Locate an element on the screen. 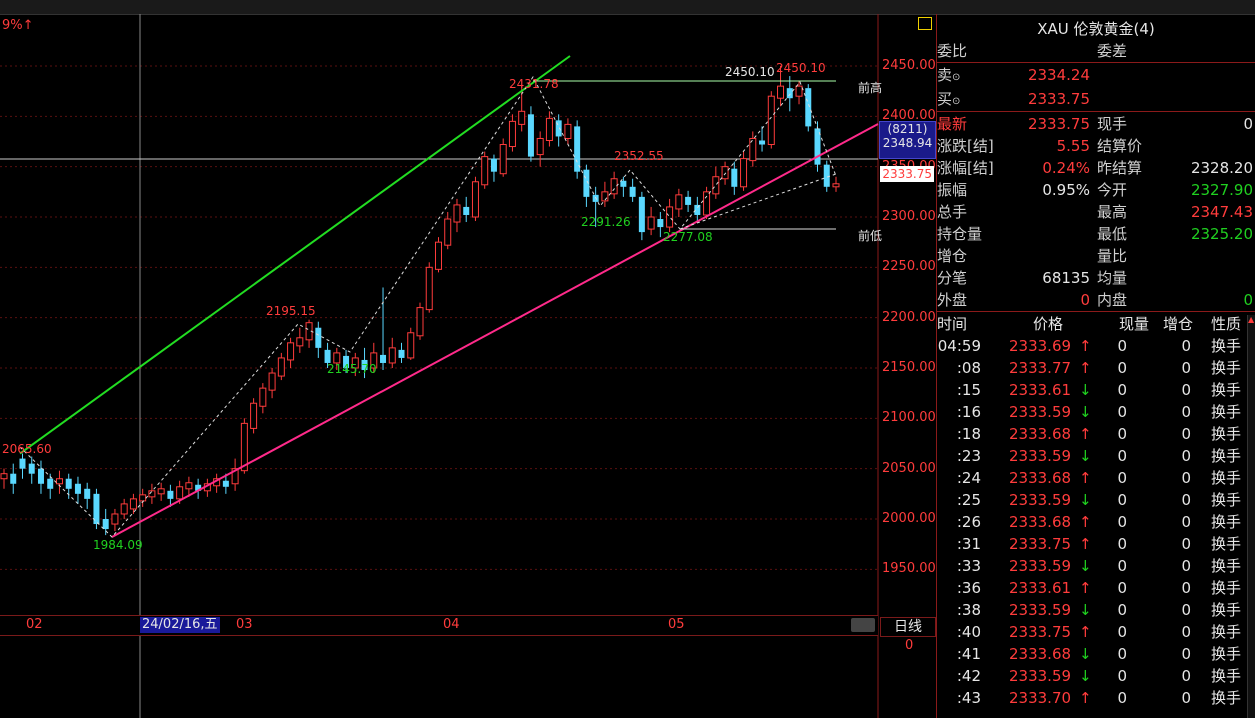 This screenshot has height=718, width=1255. quote-label-2: 内盘 is located at coordinates (1112, 300).